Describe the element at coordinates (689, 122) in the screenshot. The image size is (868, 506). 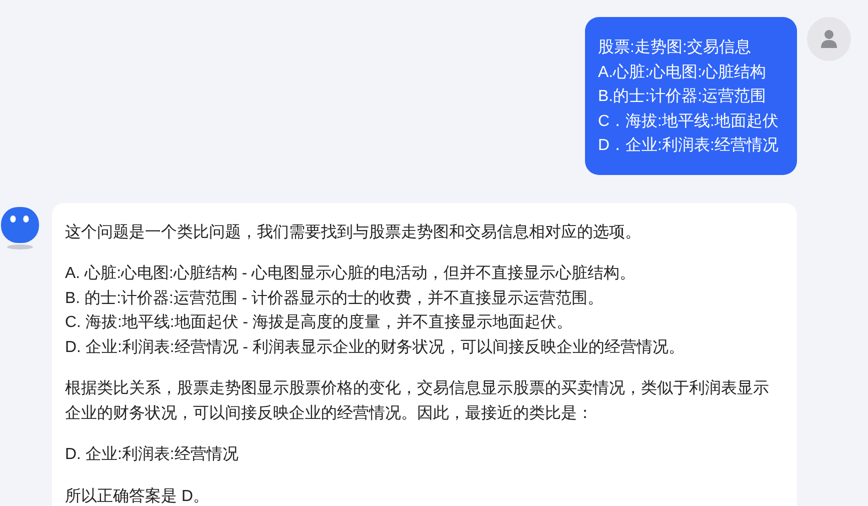
I see `message-line: C．海拔:地平线:地面起伏` at that location.